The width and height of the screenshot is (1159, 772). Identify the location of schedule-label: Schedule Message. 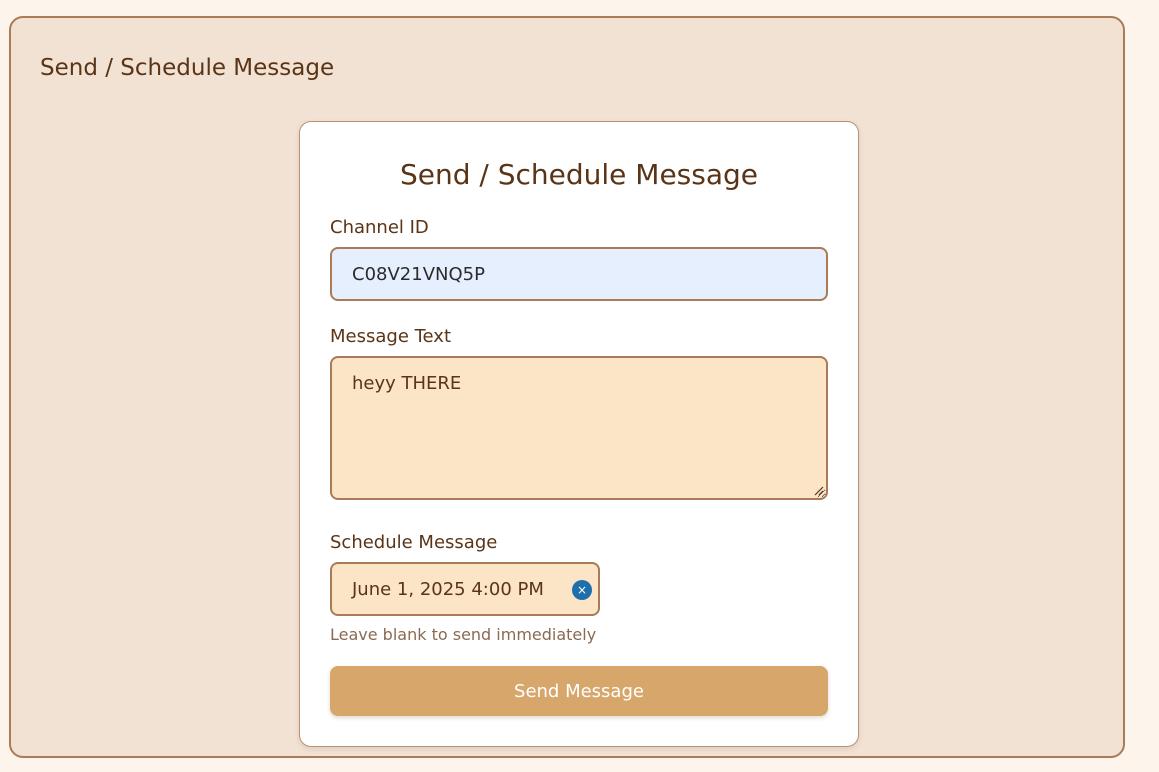
(414, 542).